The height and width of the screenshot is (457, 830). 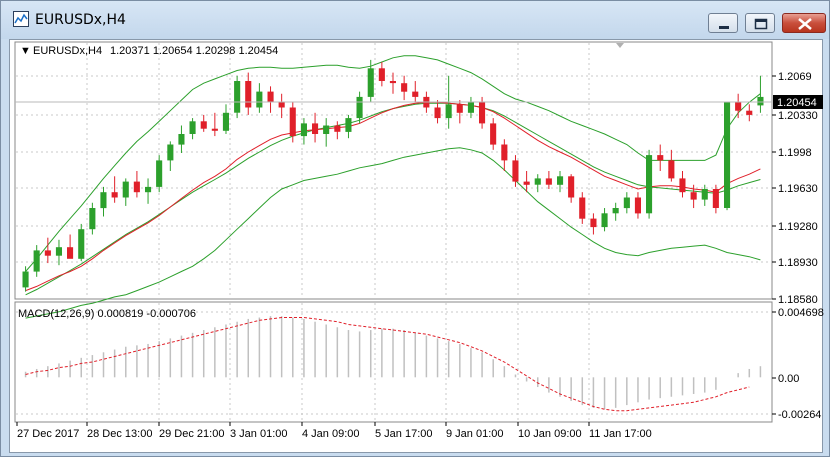 I want to click on time-label: 10 Jan 09:00, so click(x=550, y=434).